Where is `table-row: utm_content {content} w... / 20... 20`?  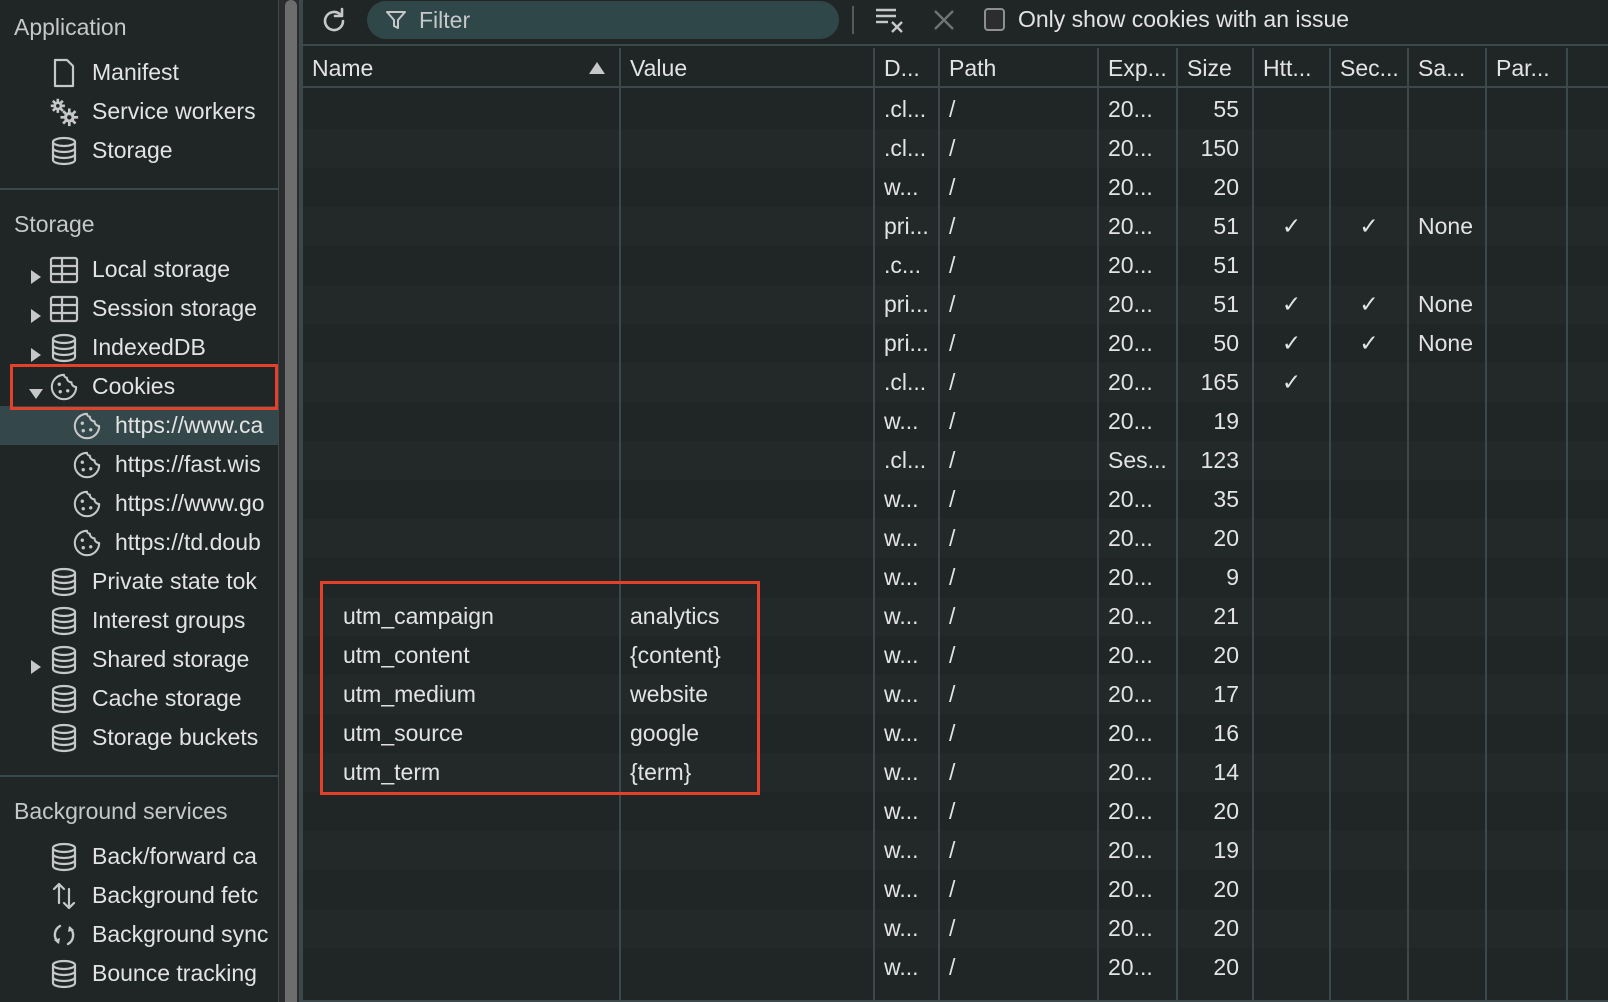 table-row: utm_content {content} w... / 20... 20 is located at coordinates (955, 655).